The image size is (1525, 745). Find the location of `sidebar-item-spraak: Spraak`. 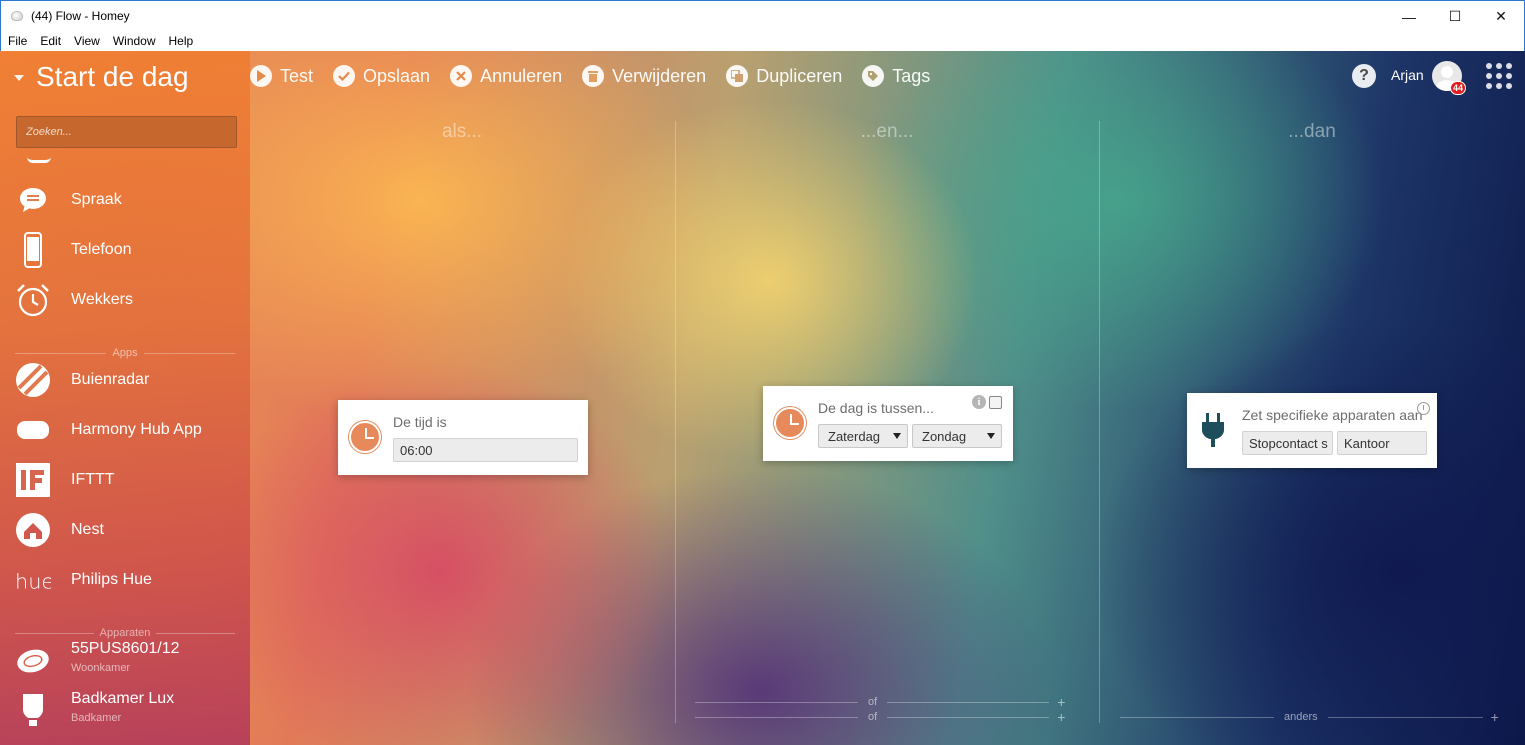

sidebar-item-spraak: Spraak is located at coordinates (125, 200).